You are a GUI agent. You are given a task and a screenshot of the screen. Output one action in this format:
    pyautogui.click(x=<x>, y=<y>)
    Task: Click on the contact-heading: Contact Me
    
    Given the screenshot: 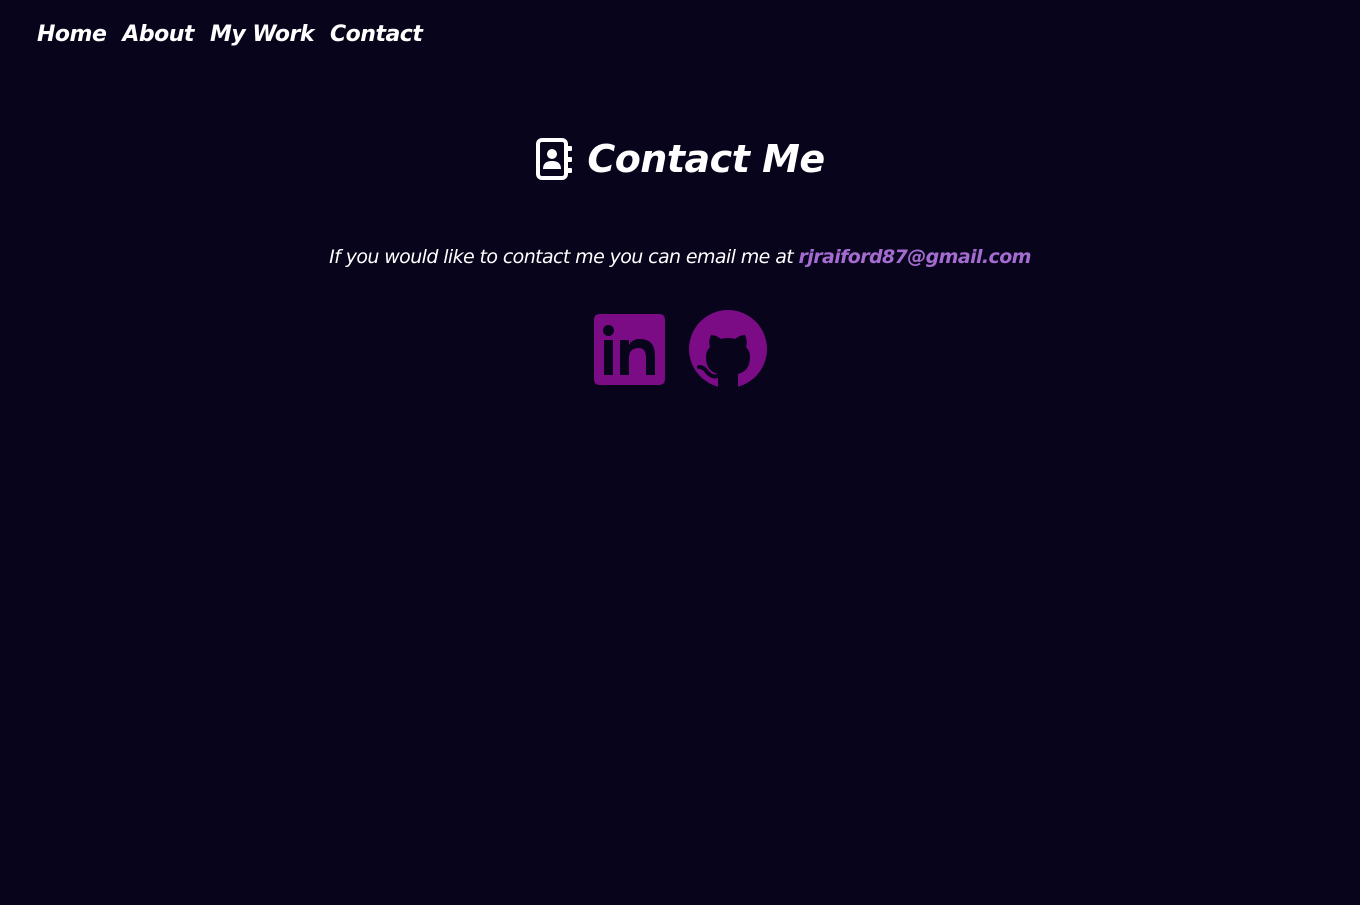 What is the action you would take?
    pyautogui.click(x=680, y=159)
    